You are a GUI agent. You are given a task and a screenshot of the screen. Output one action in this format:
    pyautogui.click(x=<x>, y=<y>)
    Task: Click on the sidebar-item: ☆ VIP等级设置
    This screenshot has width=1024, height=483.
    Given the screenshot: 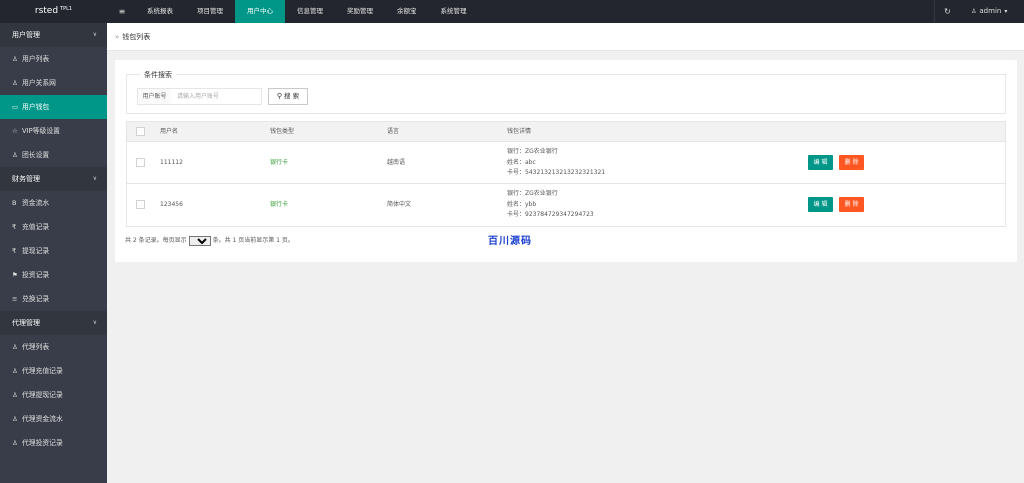 What is the action you would take?
    pyautogui.click(x=53, y=131)
    